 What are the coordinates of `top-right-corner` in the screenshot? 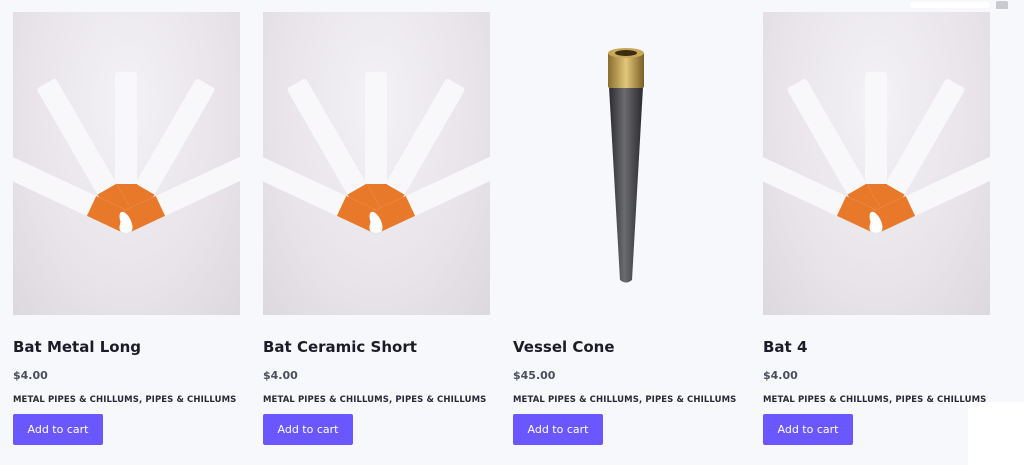 It's located at (954, 5).